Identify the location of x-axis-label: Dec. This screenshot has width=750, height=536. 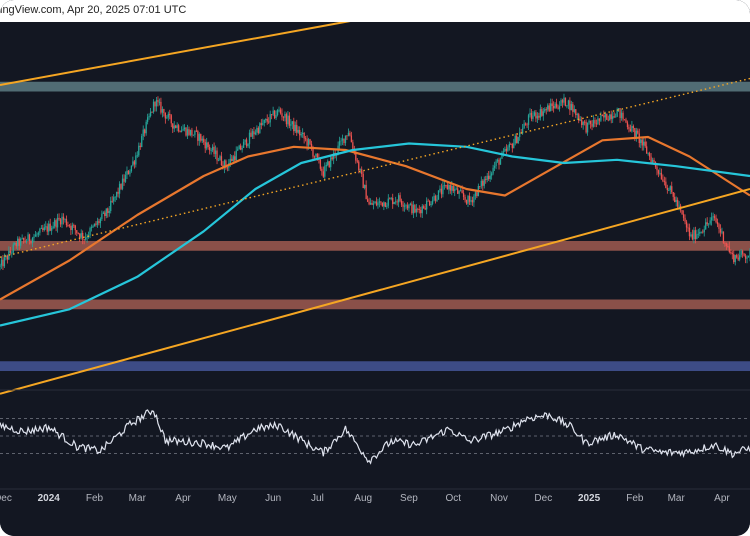
(6, 498).